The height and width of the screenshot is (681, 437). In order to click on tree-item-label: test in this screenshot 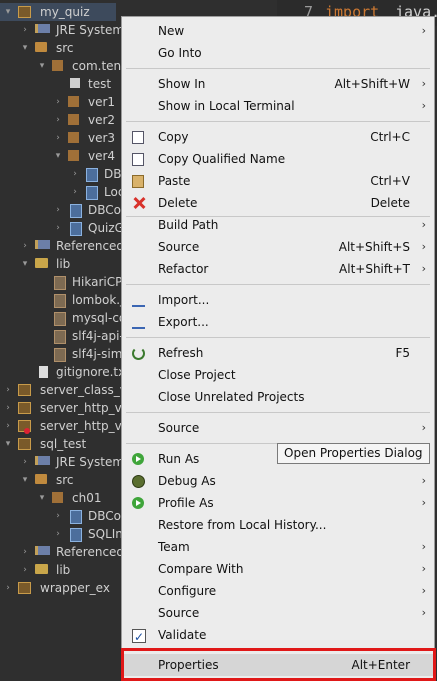, I will do `click(100, 84)`.